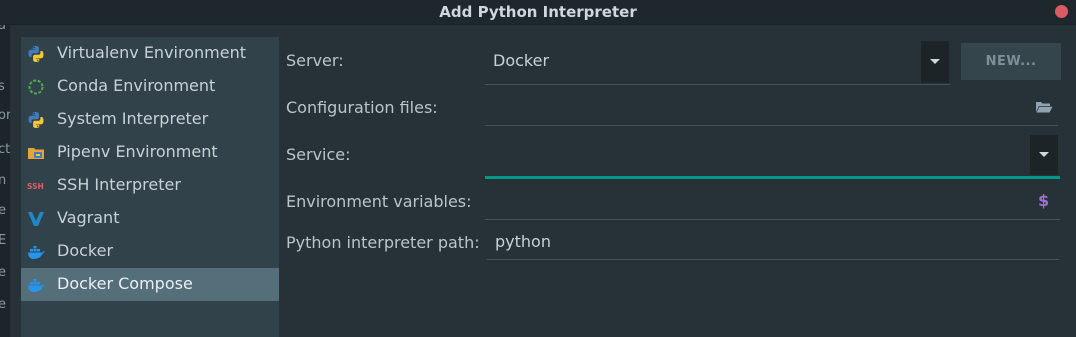  I want to click on sidebar-item-label: Docker, so click(85, 250).